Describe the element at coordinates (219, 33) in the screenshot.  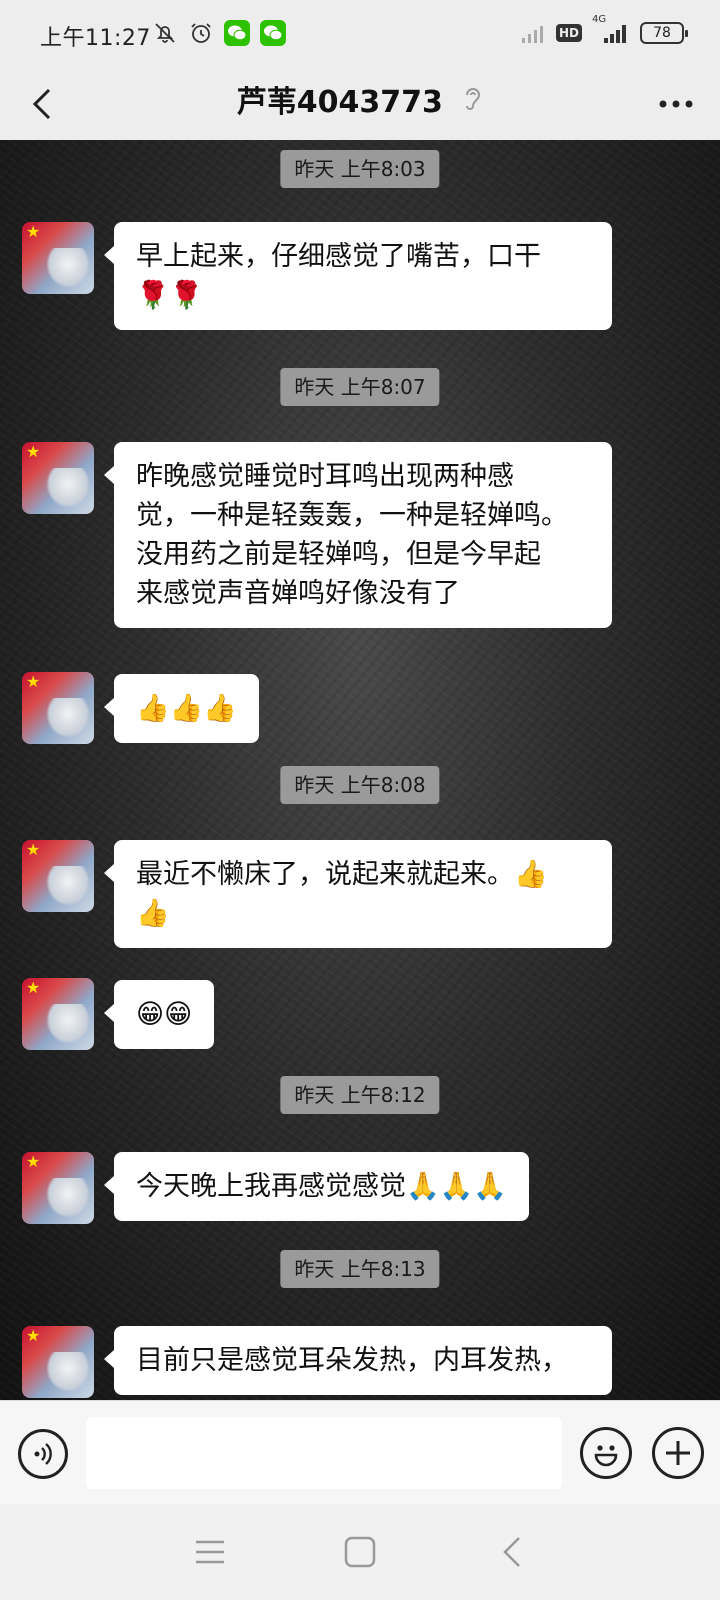
I see `status-icons-left` at that location.